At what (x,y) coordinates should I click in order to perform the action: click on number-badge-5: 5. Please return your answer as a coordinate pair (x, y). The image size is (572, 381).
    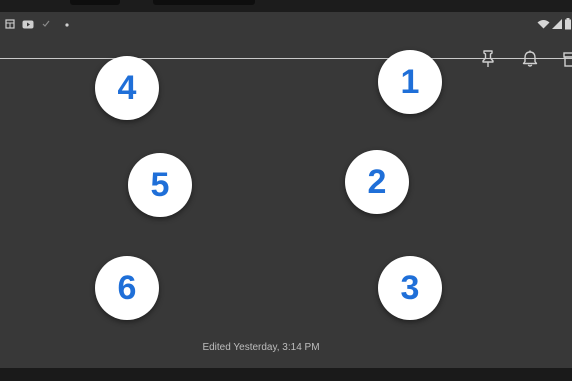
    Looking at the image, I should click on (160, 185).